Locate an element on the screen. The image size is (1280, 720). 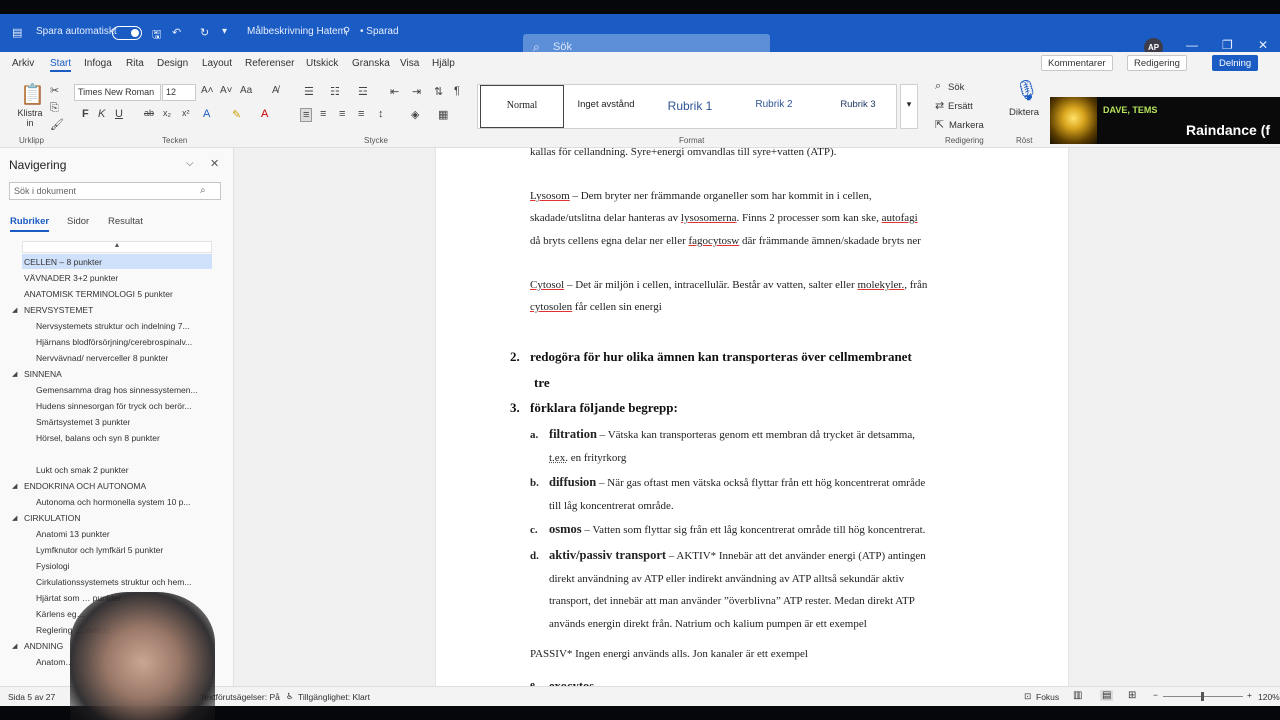
nav-heading-item: VÄVNADER 3+2 punkter is located at coordinates (71, 278).